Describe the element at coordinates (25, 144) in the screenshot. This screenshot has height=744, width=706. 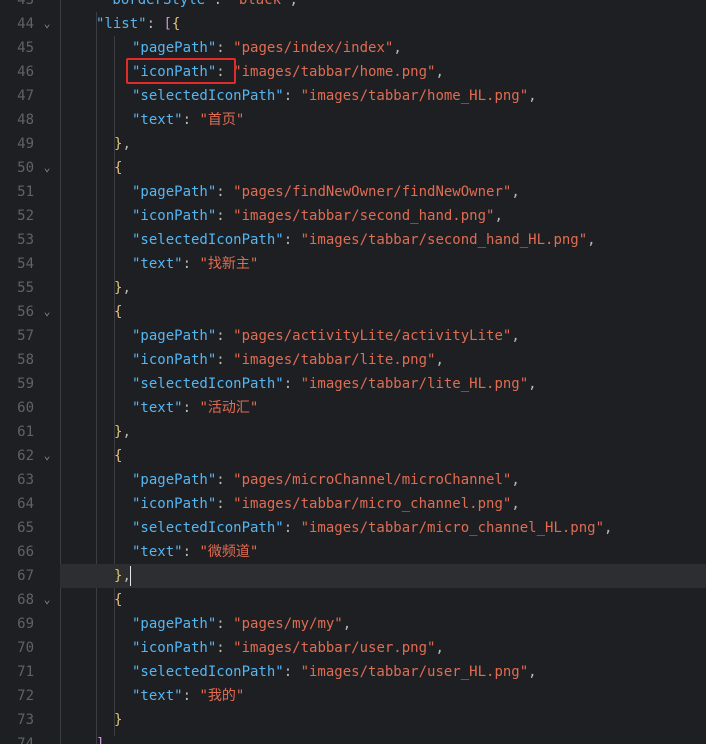
I see `line-number: 49` at that location.